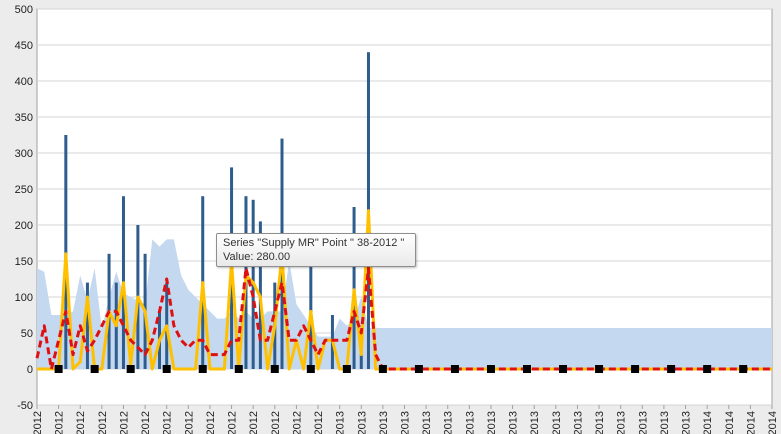  I want to click on x-tick-label: 39-2013, so click(600, 422).